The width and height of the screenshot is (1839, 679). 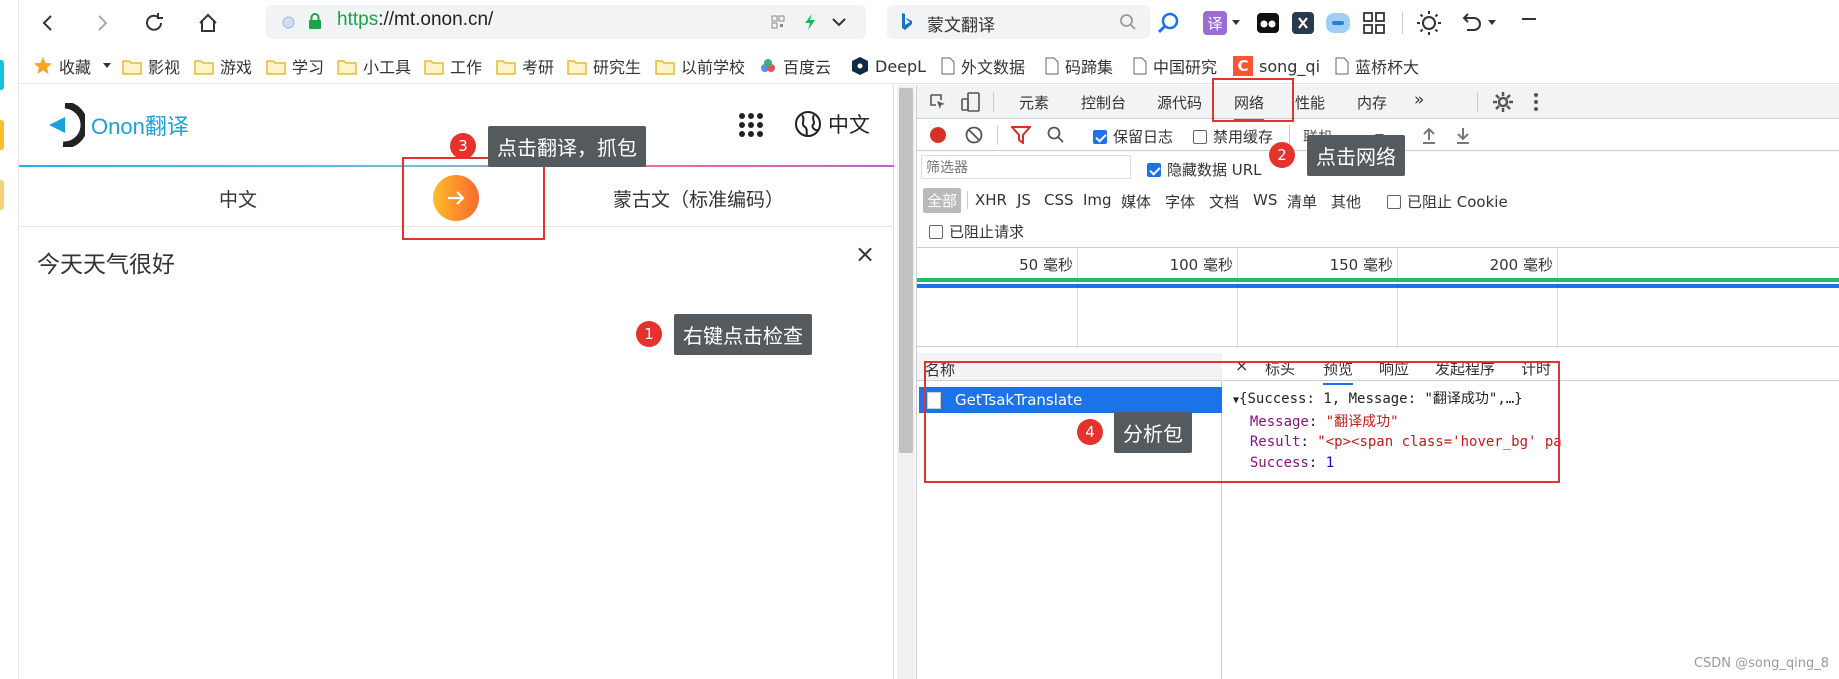 What do you see at coordinates (151, 66) in the screenshot?
I see `bookmark-folder: 影视` at bounding box center [151, 66].